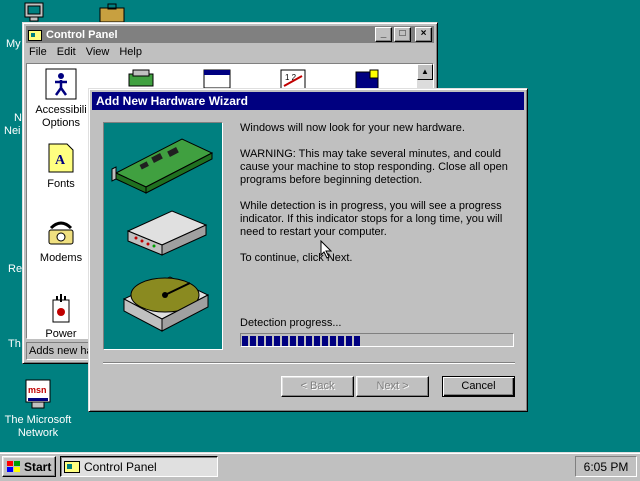 This screenshot has width=640, height=481. What do you see at coordinates (38, 52) in the screenshot?
I see `menu-file: File` at bounding box center [38, 52].